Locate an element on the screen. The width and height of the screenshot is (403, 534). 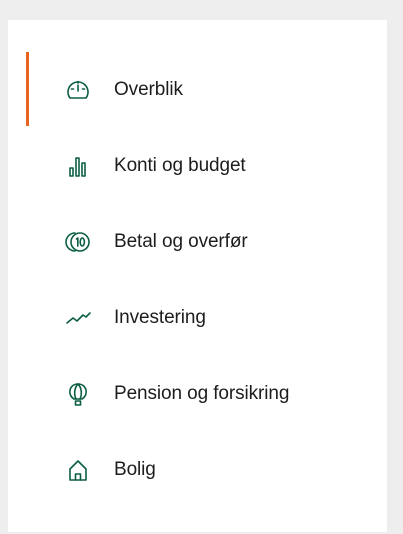
bar-chart-icon is located at coordinates (78, 166).